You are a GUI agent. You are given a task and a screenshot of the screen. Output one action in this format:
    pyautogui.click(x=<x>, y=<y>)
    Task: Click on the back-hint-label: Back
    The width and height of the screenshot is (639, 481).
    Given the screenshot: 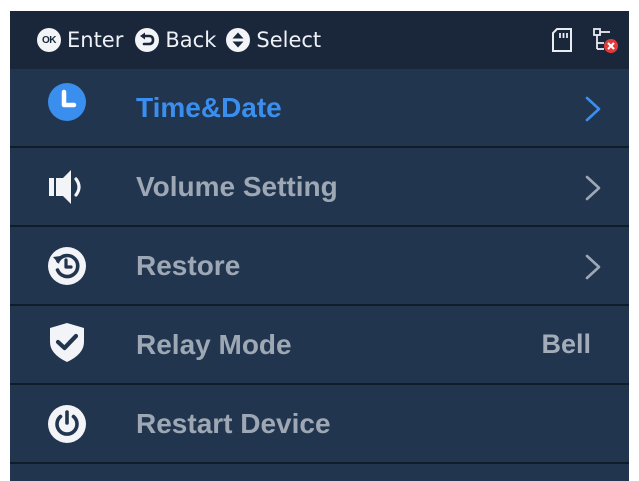 What is the action you would take?
    pyautogui.click(x=191, y=40)
    